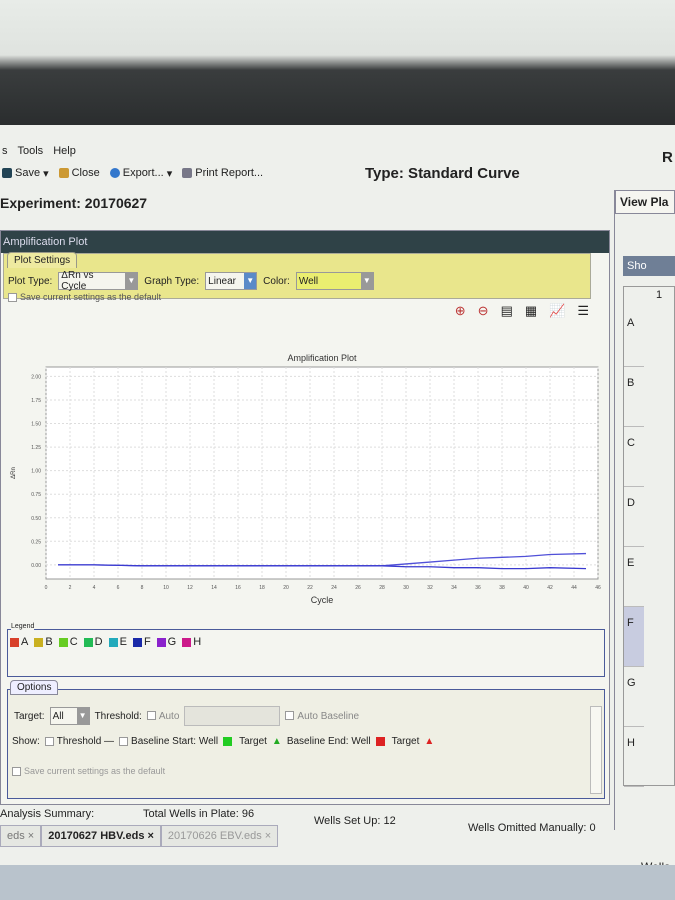 This screenshot has height=900, width=675. I want to click on target-select: All ▼, so click(69, 716).